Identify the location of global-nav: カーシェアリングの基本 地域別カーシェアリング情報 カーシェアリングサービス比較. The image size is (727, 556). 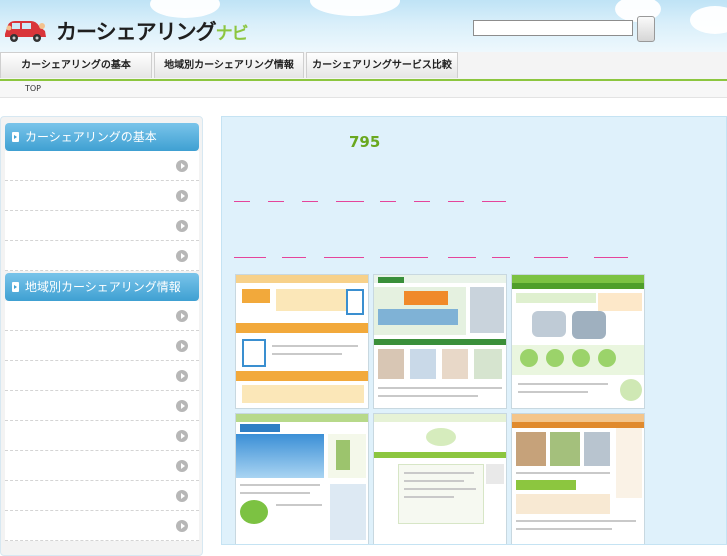
(363, 66).